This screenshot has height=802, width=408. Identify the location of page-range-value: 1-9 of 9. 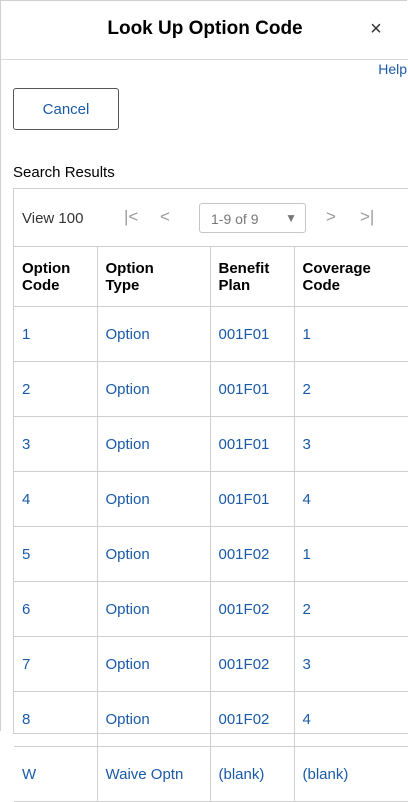
(235, 219).